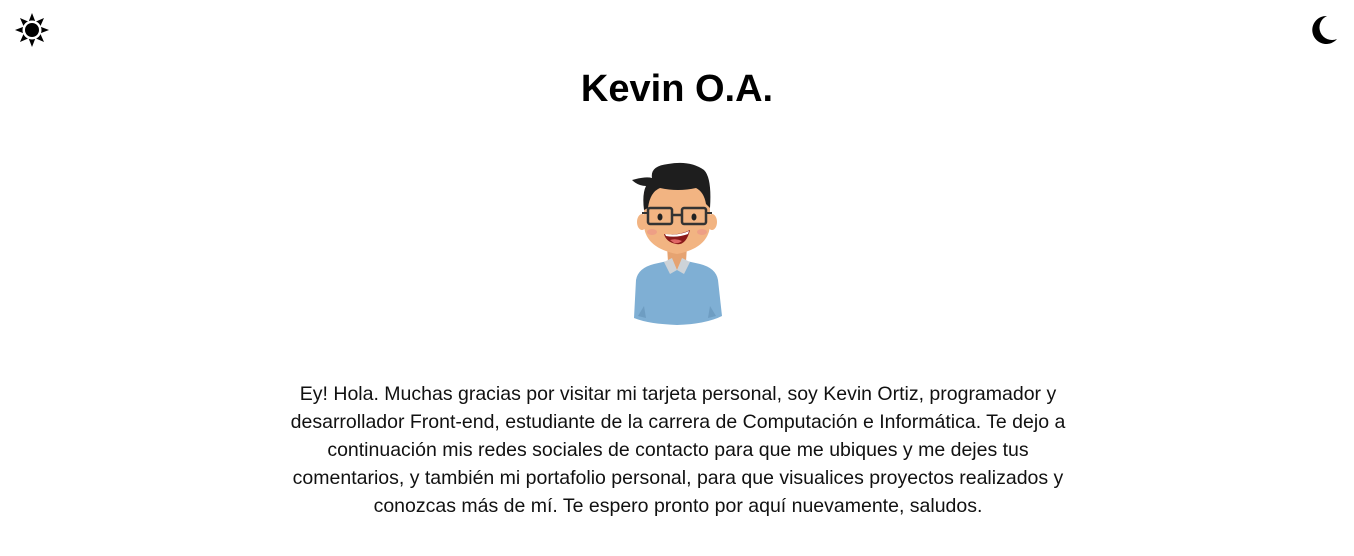  I want to click on sun-icon, so click(32, 30).